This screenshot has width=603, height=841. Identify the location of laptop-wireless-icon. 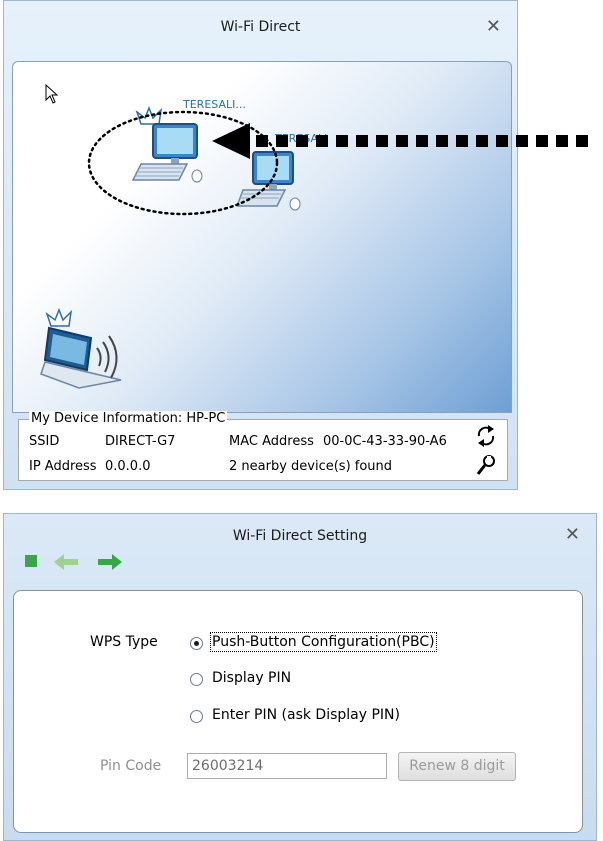
(81, 348).